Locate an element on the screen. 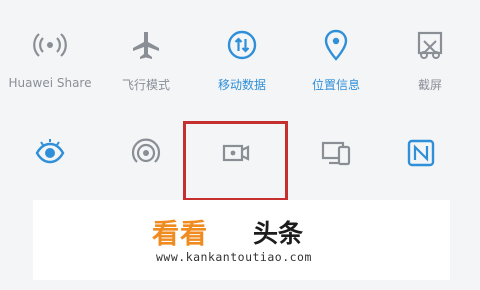 The width and height of the screenshot is (480, 290). screen-record-highlight-box is located at coordinates (235, 161).